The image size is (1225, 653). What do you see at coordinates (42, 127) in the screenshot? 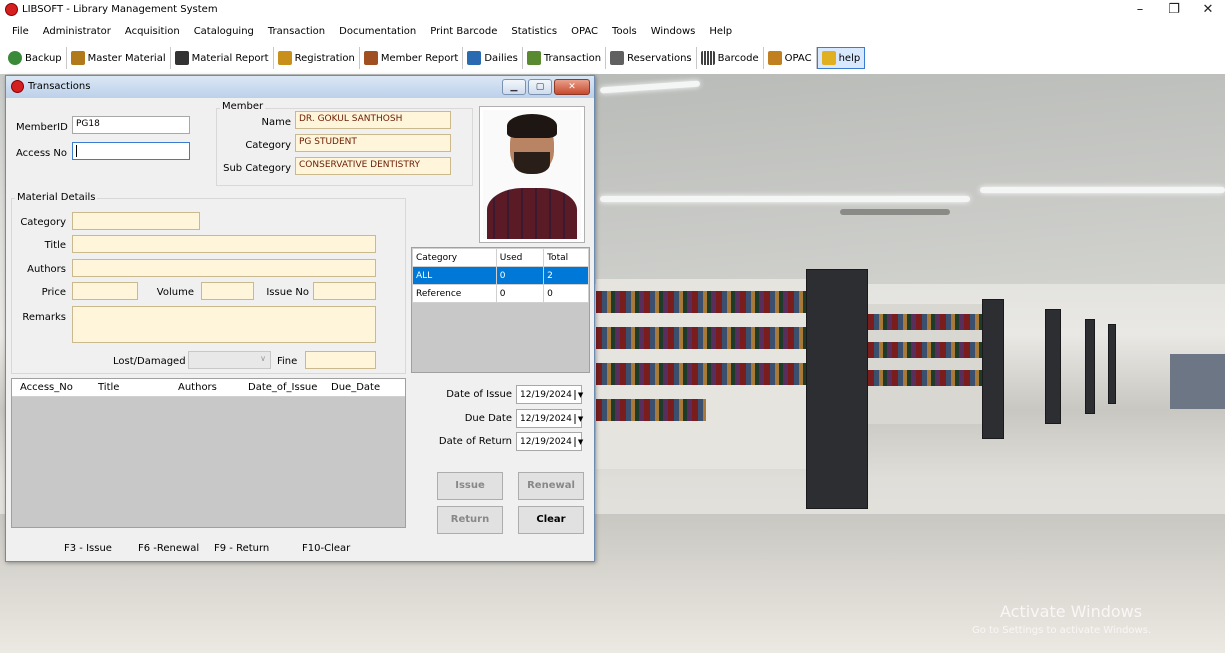
I see `member-id-label: MemberID` at bounding box center [42, 127].